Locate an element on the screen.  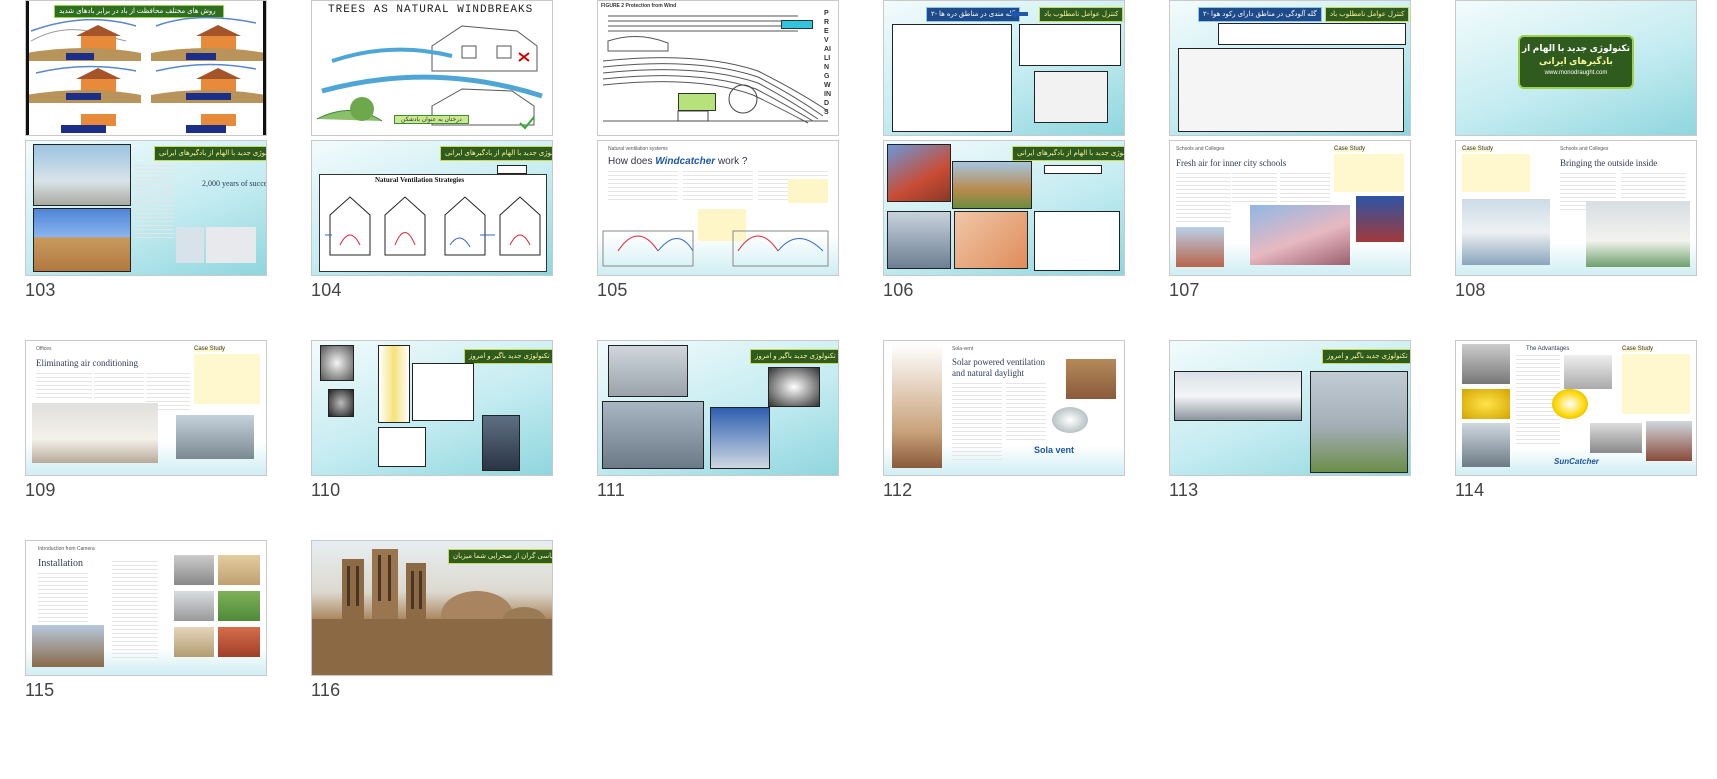
slide-kicker: Schools and Colleges is located at coordinates (1200, 149).